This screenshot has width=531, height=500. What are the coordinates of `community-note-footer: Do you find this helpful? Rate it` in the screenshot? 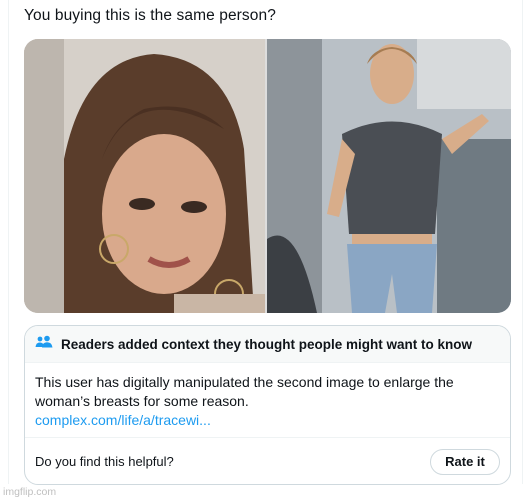 It's located at (267, 460).